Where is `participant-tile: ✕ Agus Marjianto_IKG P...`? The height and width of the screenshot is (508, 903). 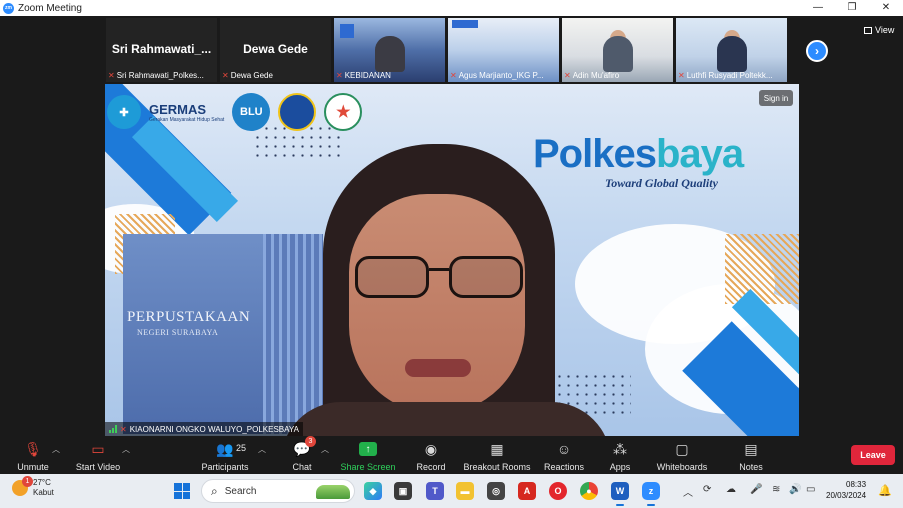
participant-tile: ✕ Agus Marjianto_IKG P... is located at coordinates (503, 50).